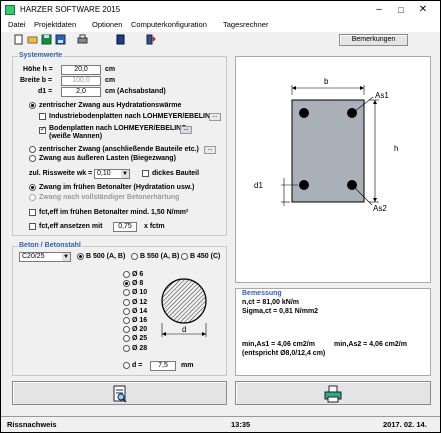 The width and height of the screenshot is (441, 433). Describe the element at coordinates (107, 24) in the screenshot. I see `menu-optionen: Optionen` at that location.